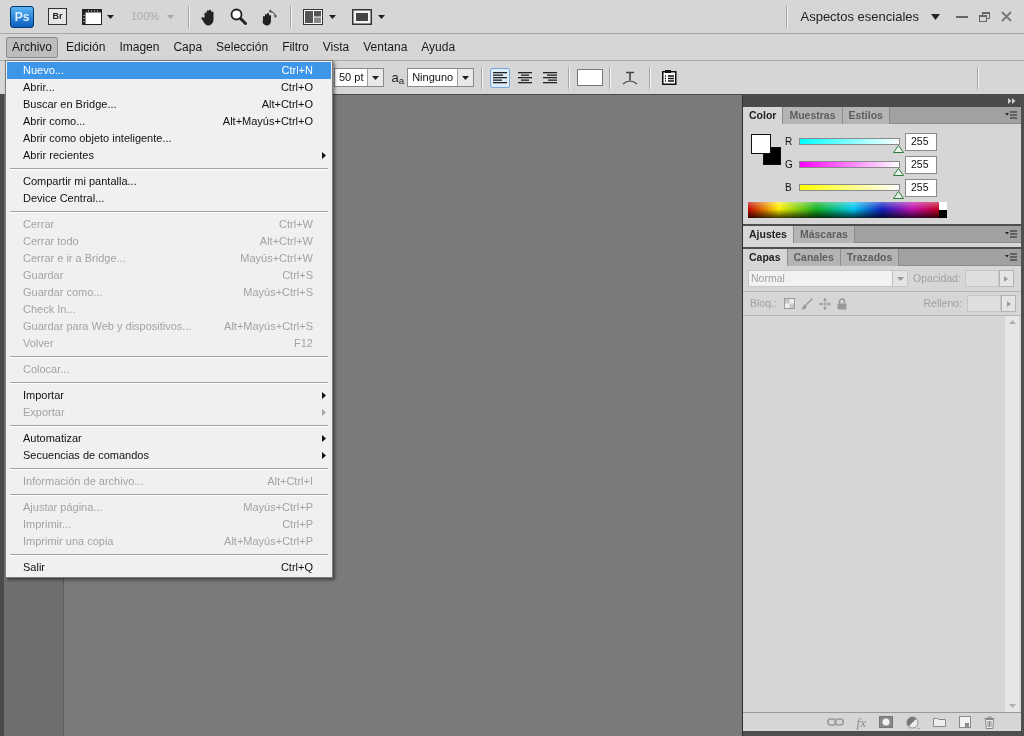 The width and height of the screenshot is (1024, 736). I want to click on align-left-icon, so click(500, 77).